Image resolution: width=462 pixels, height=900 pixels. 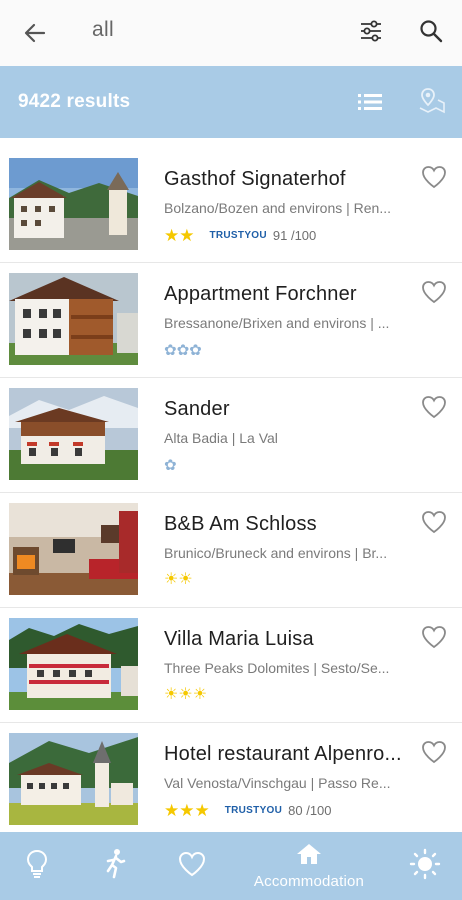 I want to click on nav-weather, so click(x=425, y=866).